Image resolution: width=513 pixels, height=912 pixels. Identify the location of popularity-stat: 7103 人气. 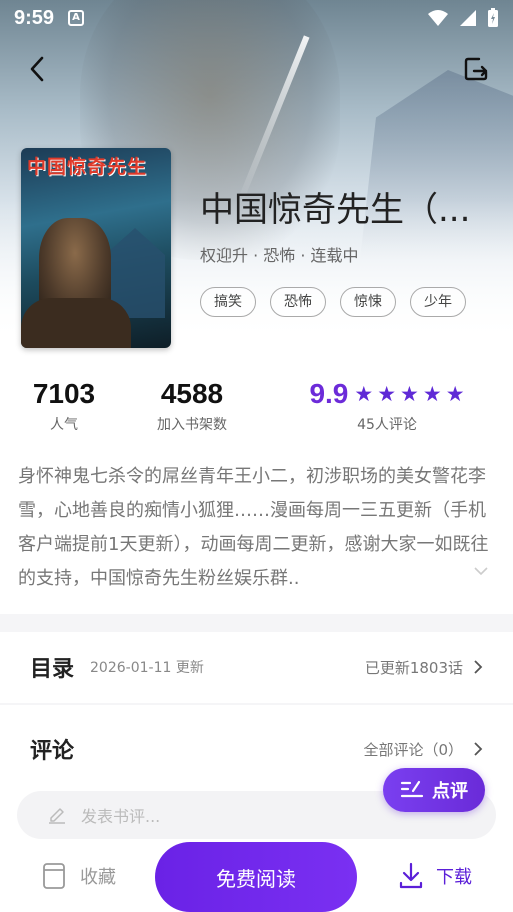
(64, 406).